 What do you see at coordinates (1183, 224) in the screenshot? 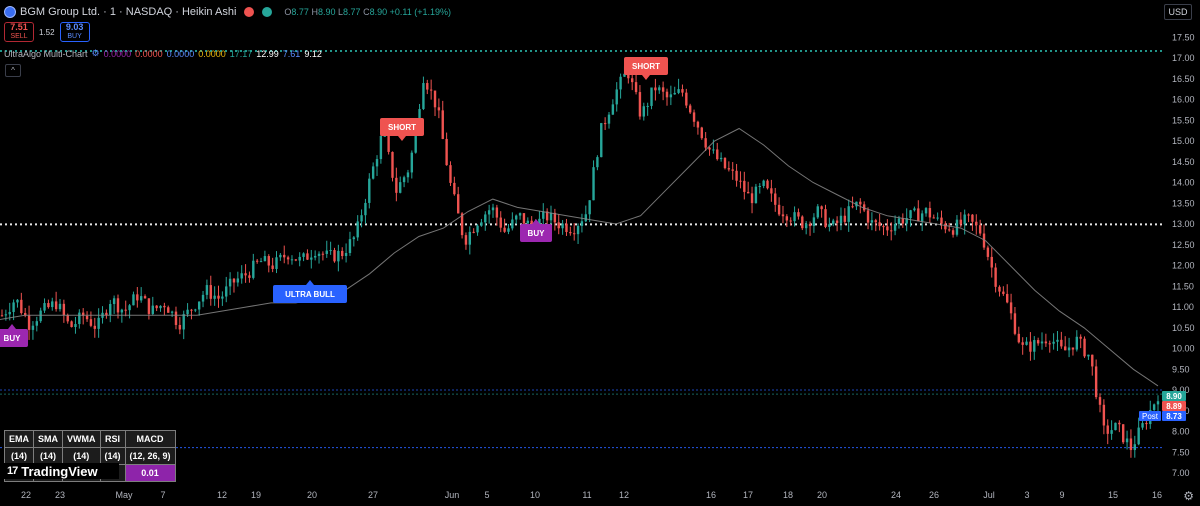
I see `y-tick-label: 13.00` at bounding box center [1183, 224].